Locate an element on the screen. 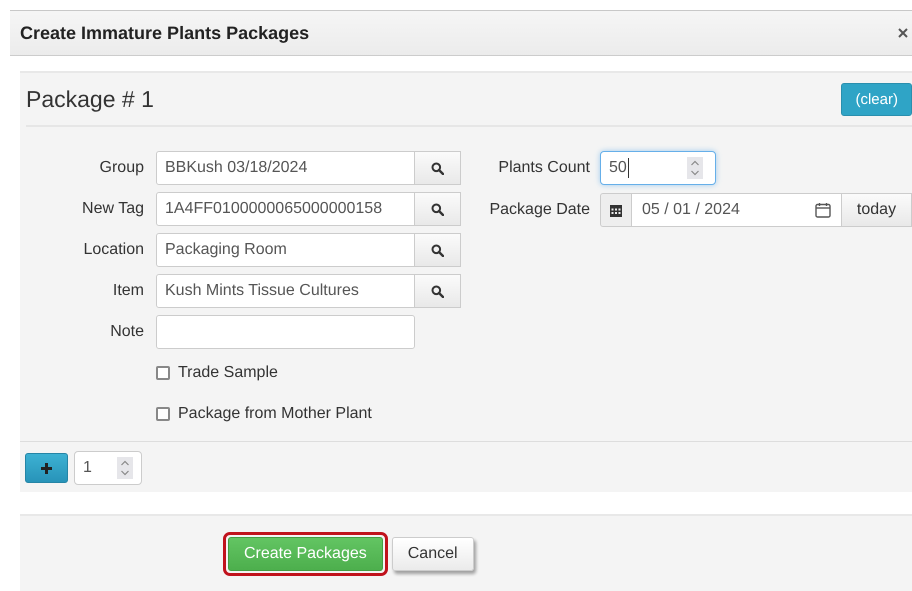  checkbox-label: Package from Mother Plant is located at coordinates (275, 414).